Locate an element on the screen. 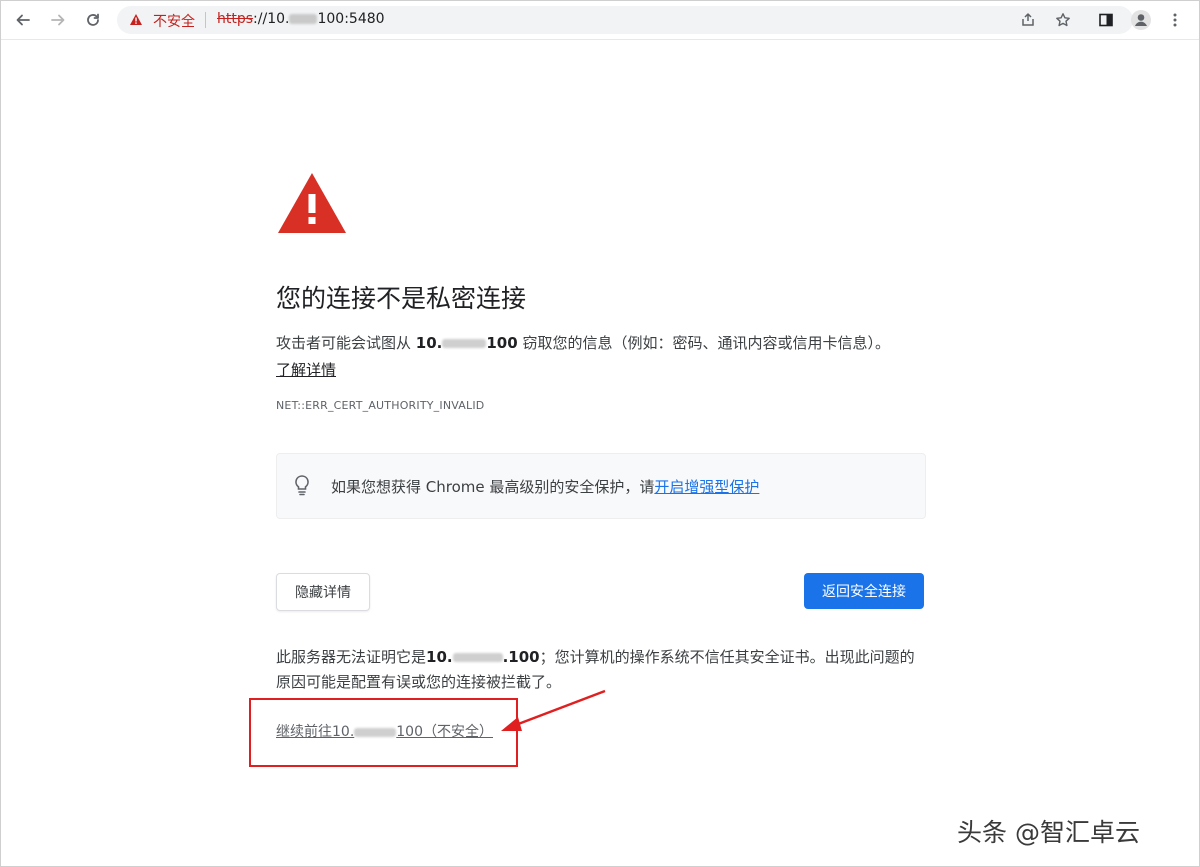 The height and width of the screenshot is (867, 1200). back-to-safety-button: 返回安全连接 is located at coordinates (864, 591).